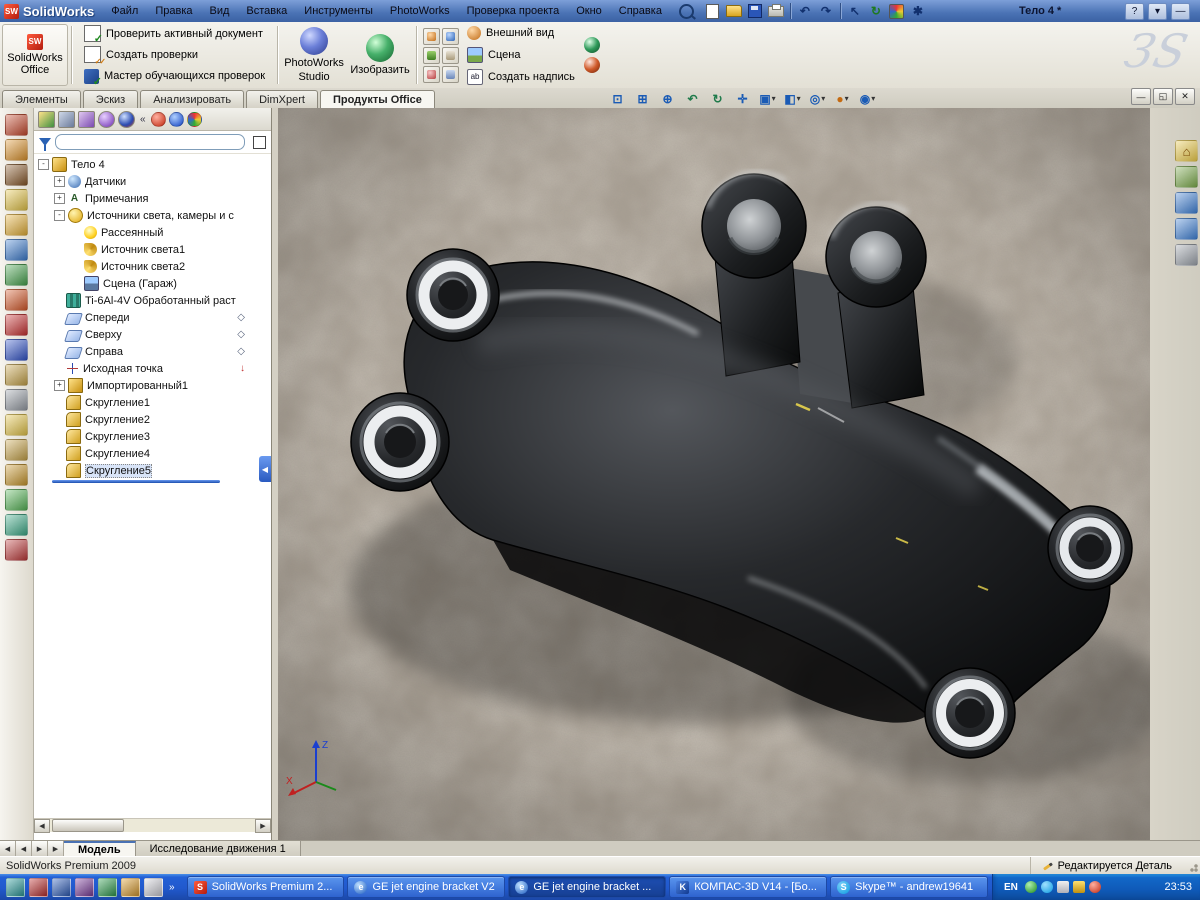 The image size is (1200, 900). What do you see at coordinates (16, 400) in the screenshot?
I see `left-tool-12-icon` at bounding box center [16, 400].